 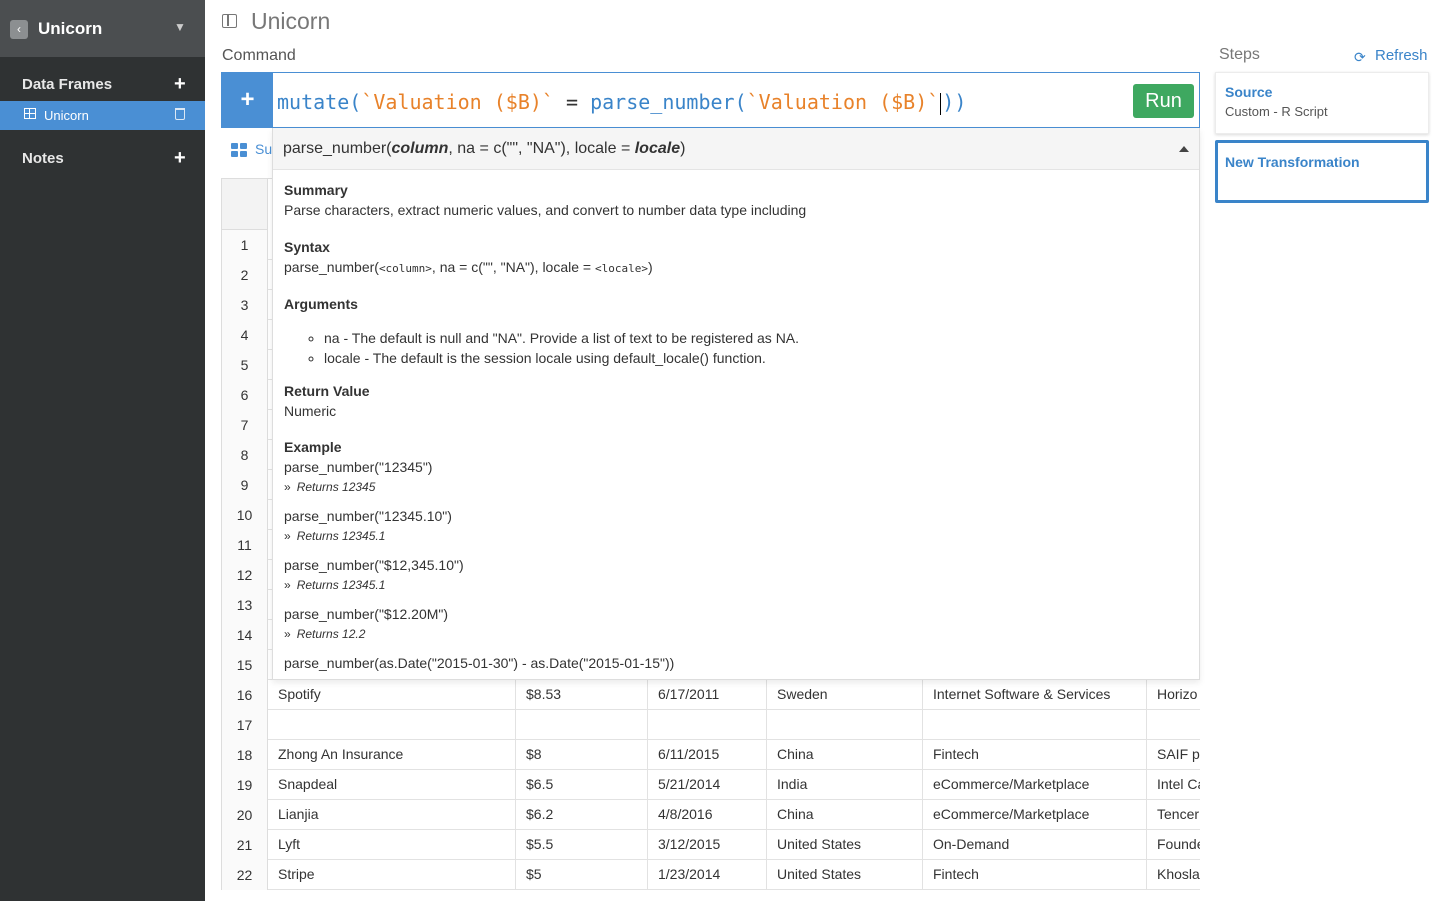 What do you see at coordinates (1401, 55) in the screenshot?
I see `refresh-label: Refresh` at bounding box center [1401, 55].